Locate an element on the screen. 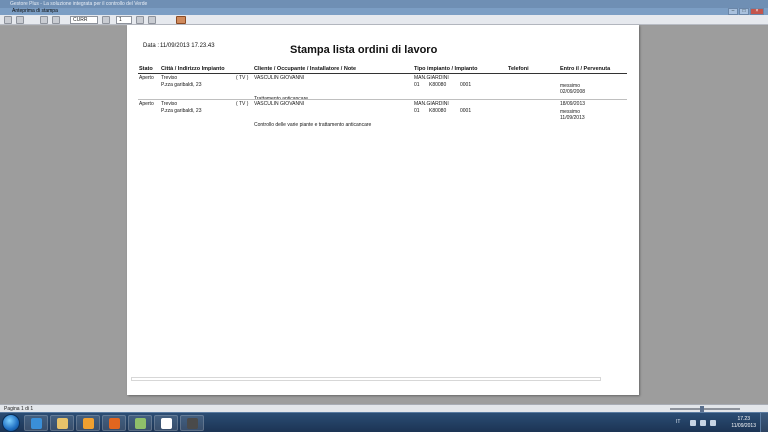  multi-page-button is located at coordinates (56, 20).